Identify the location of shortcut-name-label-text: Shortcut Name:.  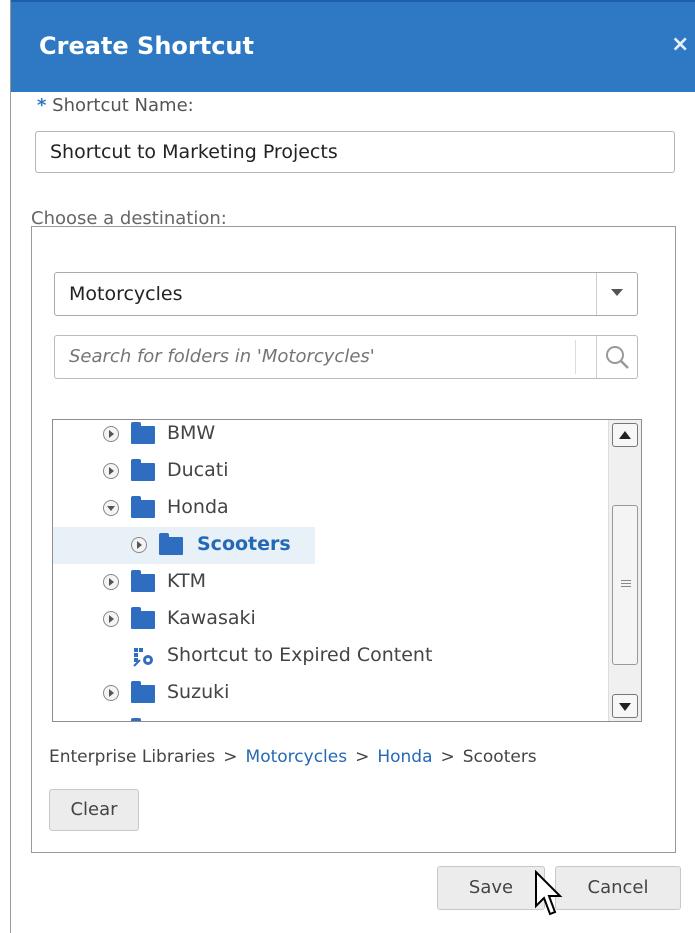
(123, 105).